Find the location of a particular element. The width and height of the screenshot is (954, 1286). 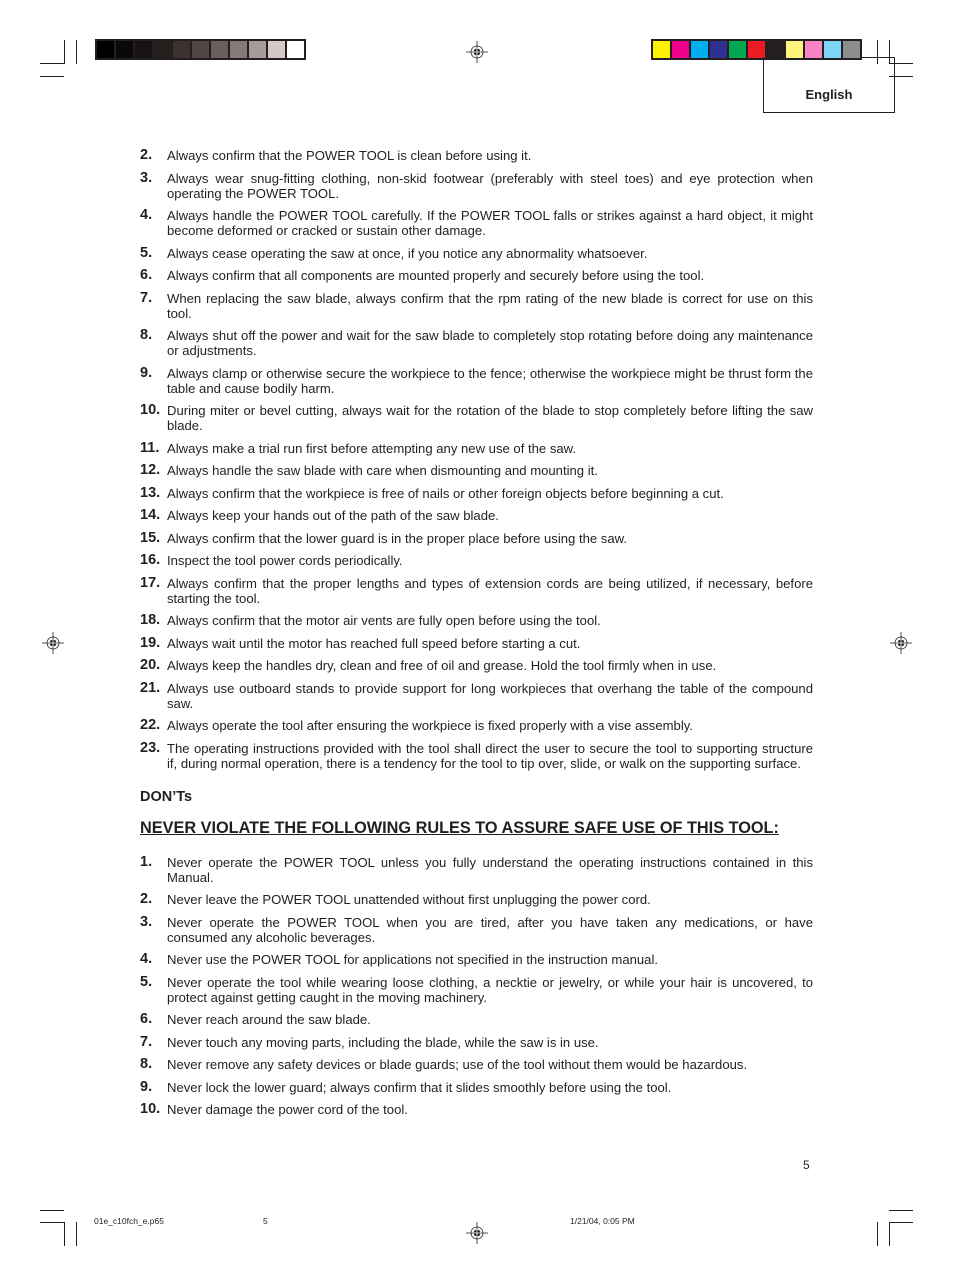

item-number: 21. is located at coordinates (150, 687).